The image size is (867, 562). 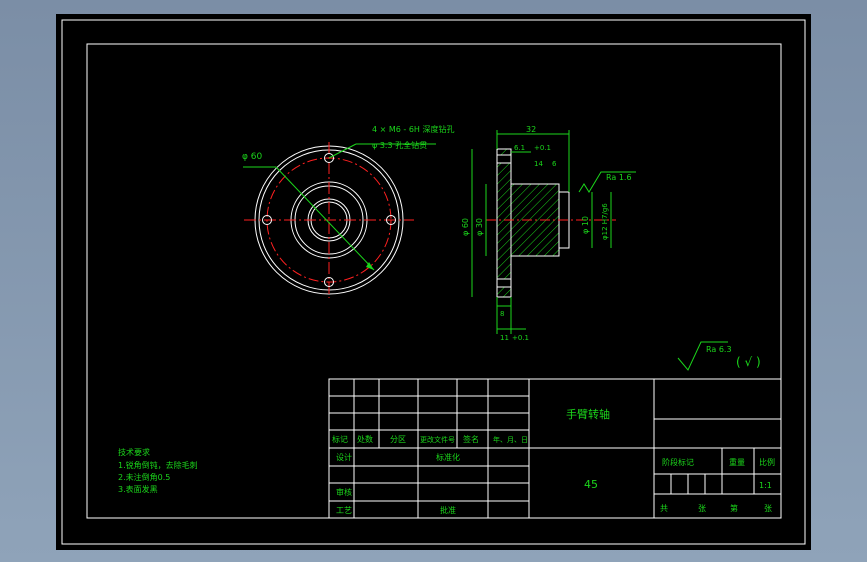 What do you see at coordinates (678, 462) in the screenshot?
I see `stage-label: 阶段标记` at bounding box center [678, 462].